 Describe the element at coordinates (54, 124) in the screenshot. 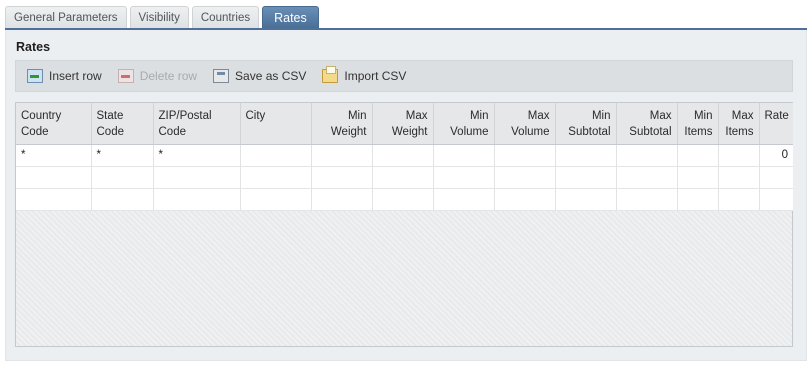

I see `column-header: Country Code` at that location.